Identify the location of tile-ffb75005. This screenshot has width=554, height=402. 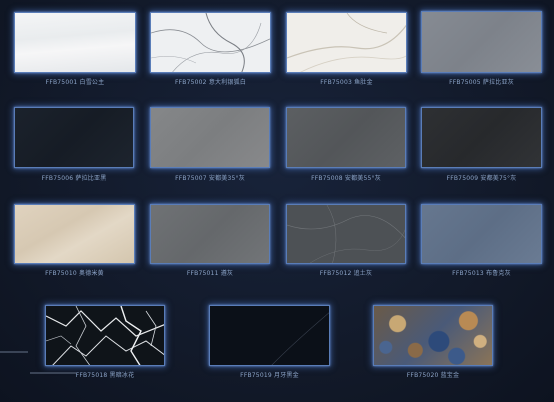
(481, 42).